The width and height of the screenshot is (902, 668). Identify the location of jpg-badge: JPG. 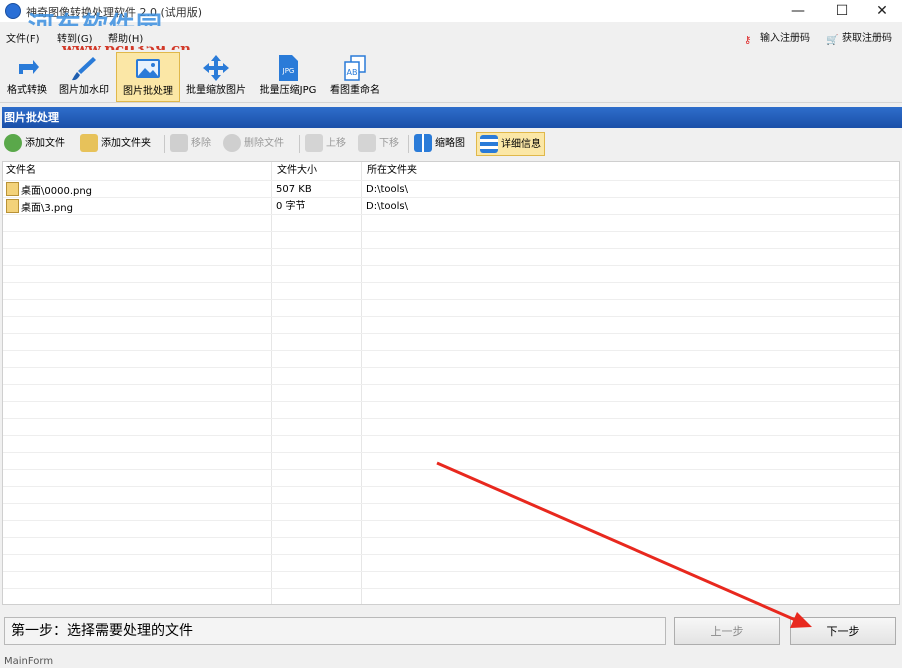
(288, 71).